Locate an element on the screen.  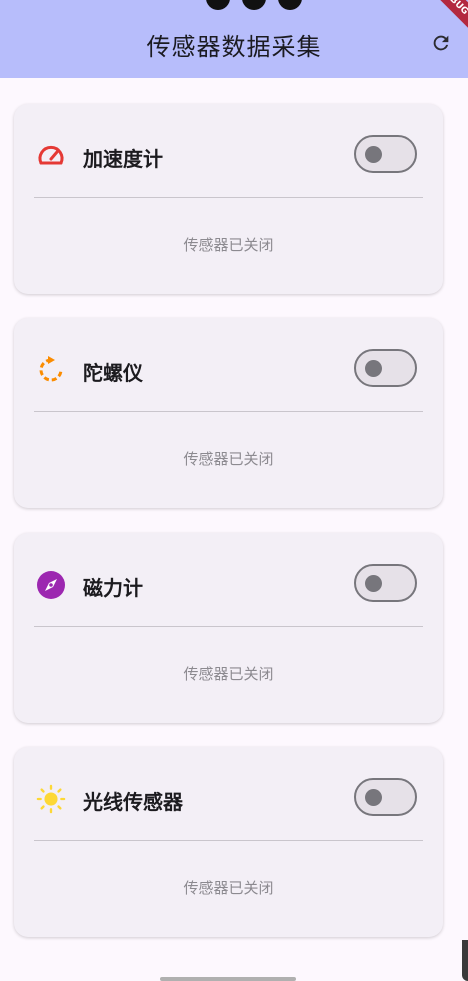
rotate-icon is located at coordinates (51, 370).